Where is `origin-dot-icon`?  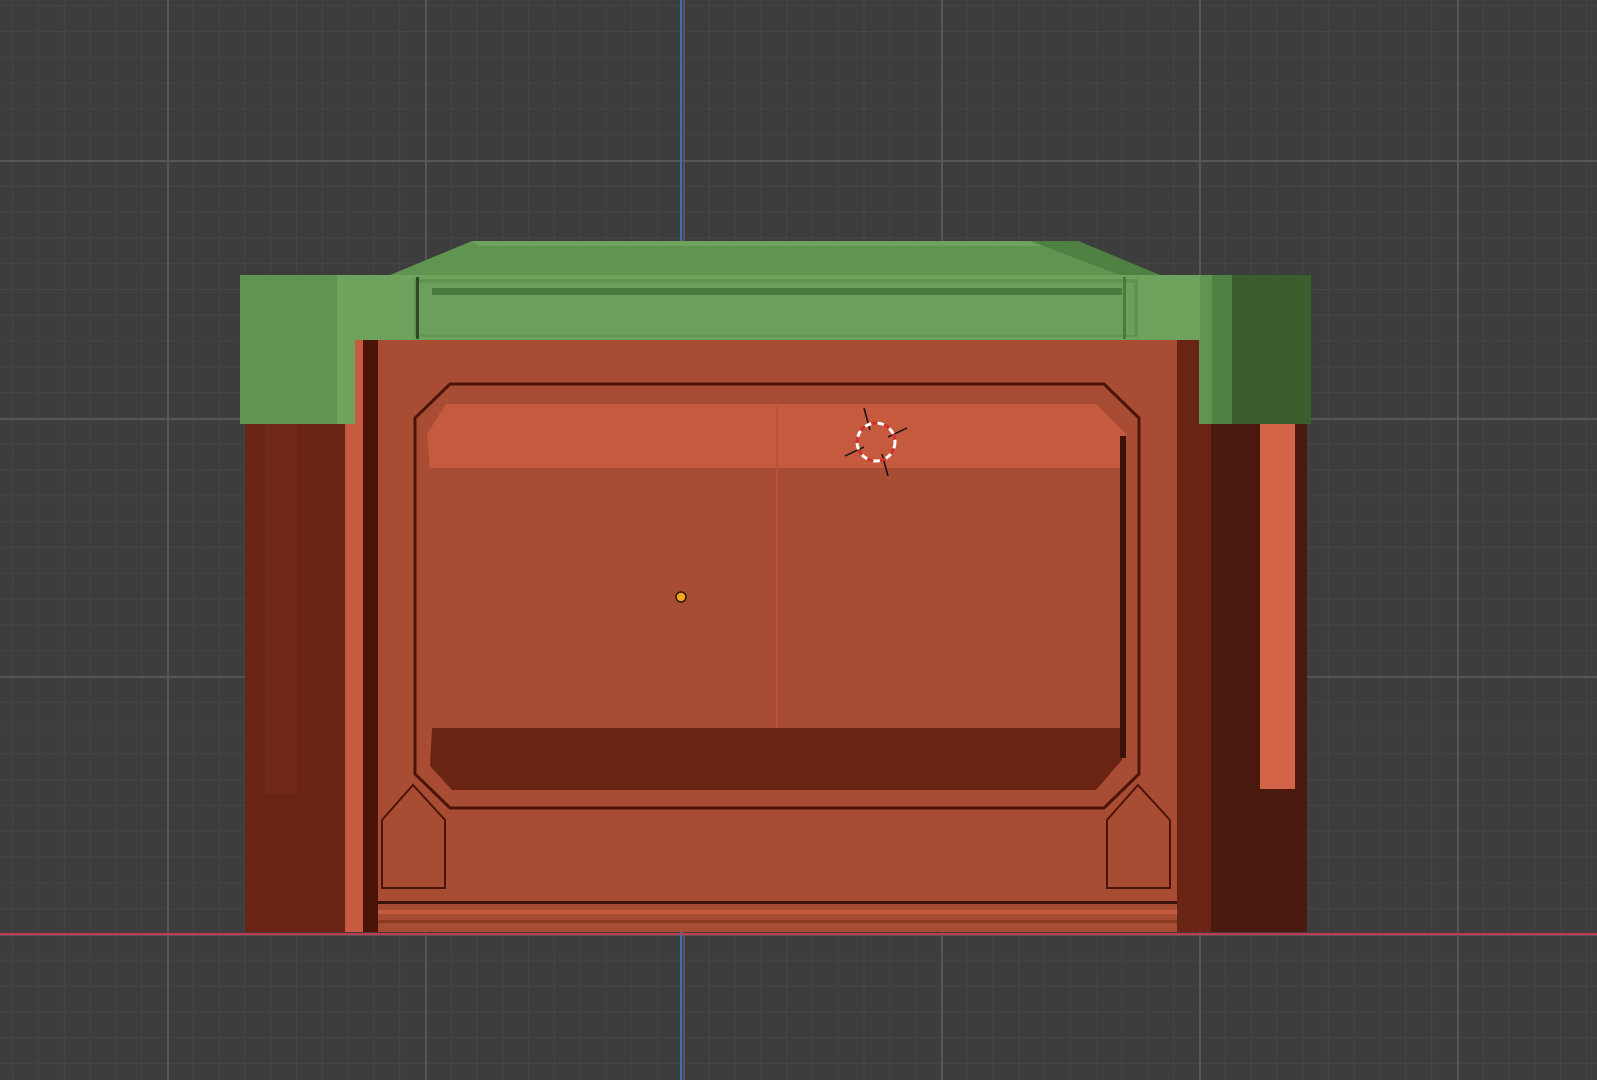
origin-dot-icon is located at coordinates (681, 597).